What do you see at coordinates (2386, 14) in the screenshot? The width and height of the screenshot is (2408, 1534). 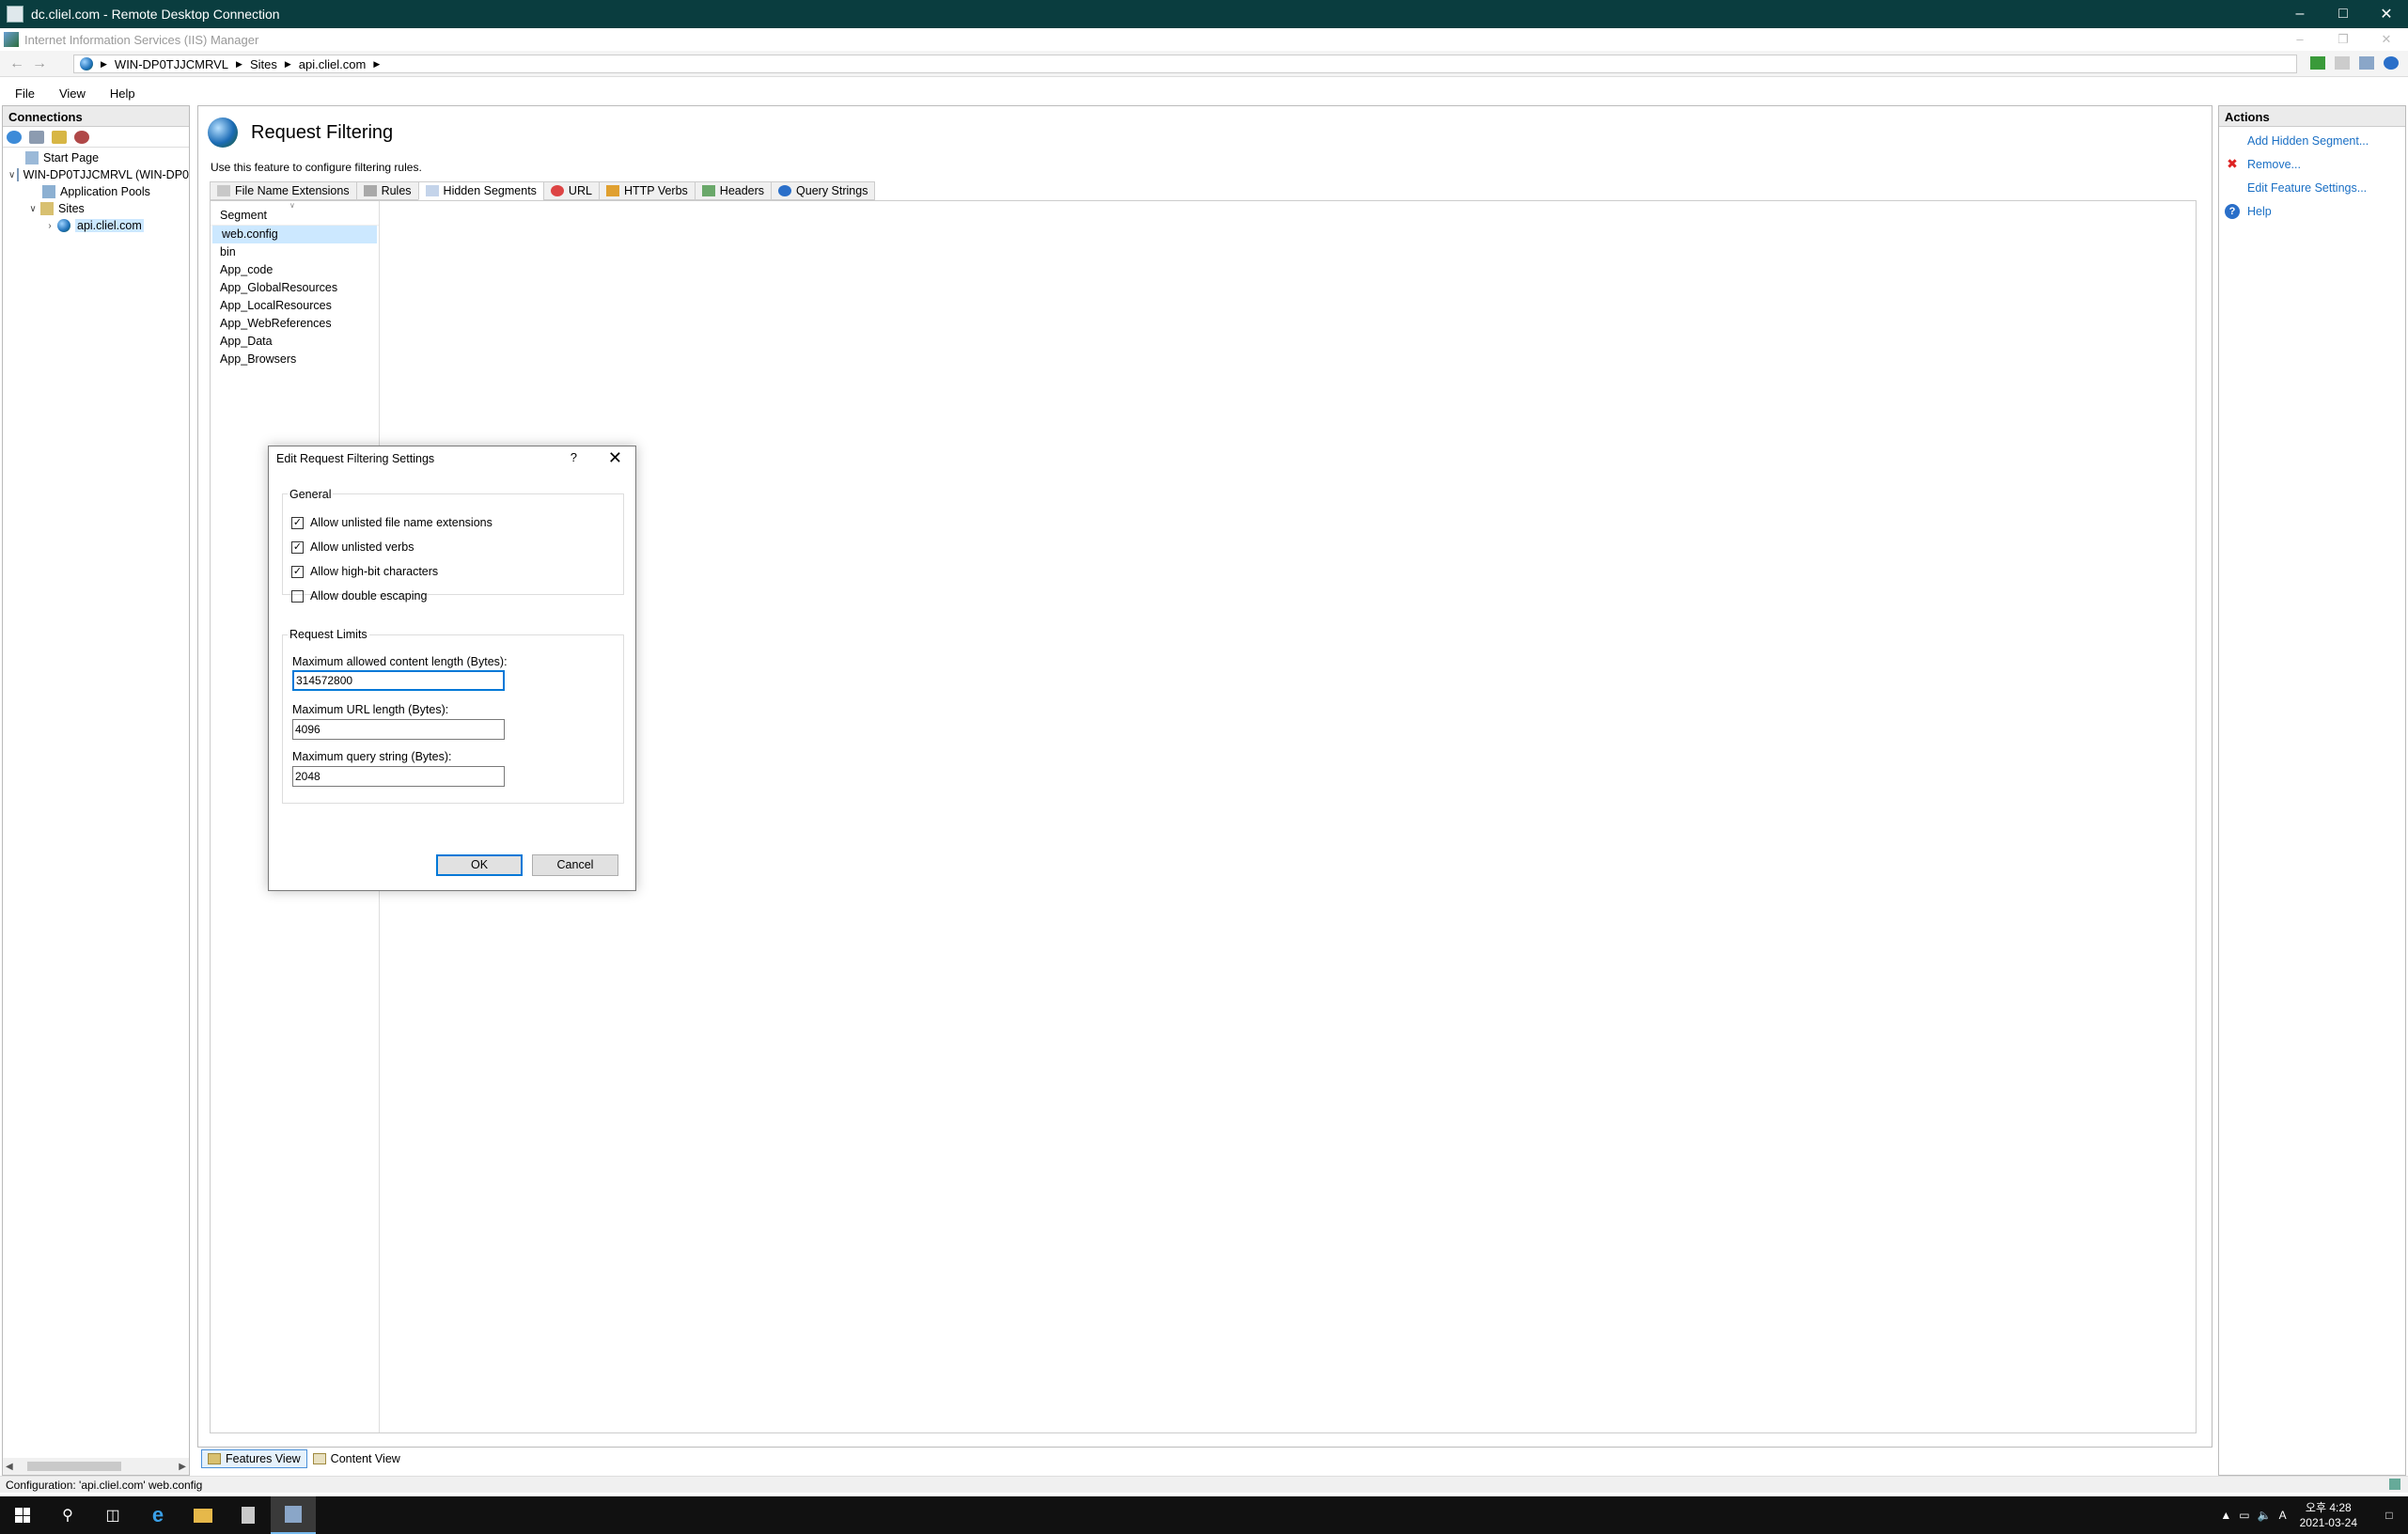 I see `close-icon: ✕` at bounding box center [2386, 14].